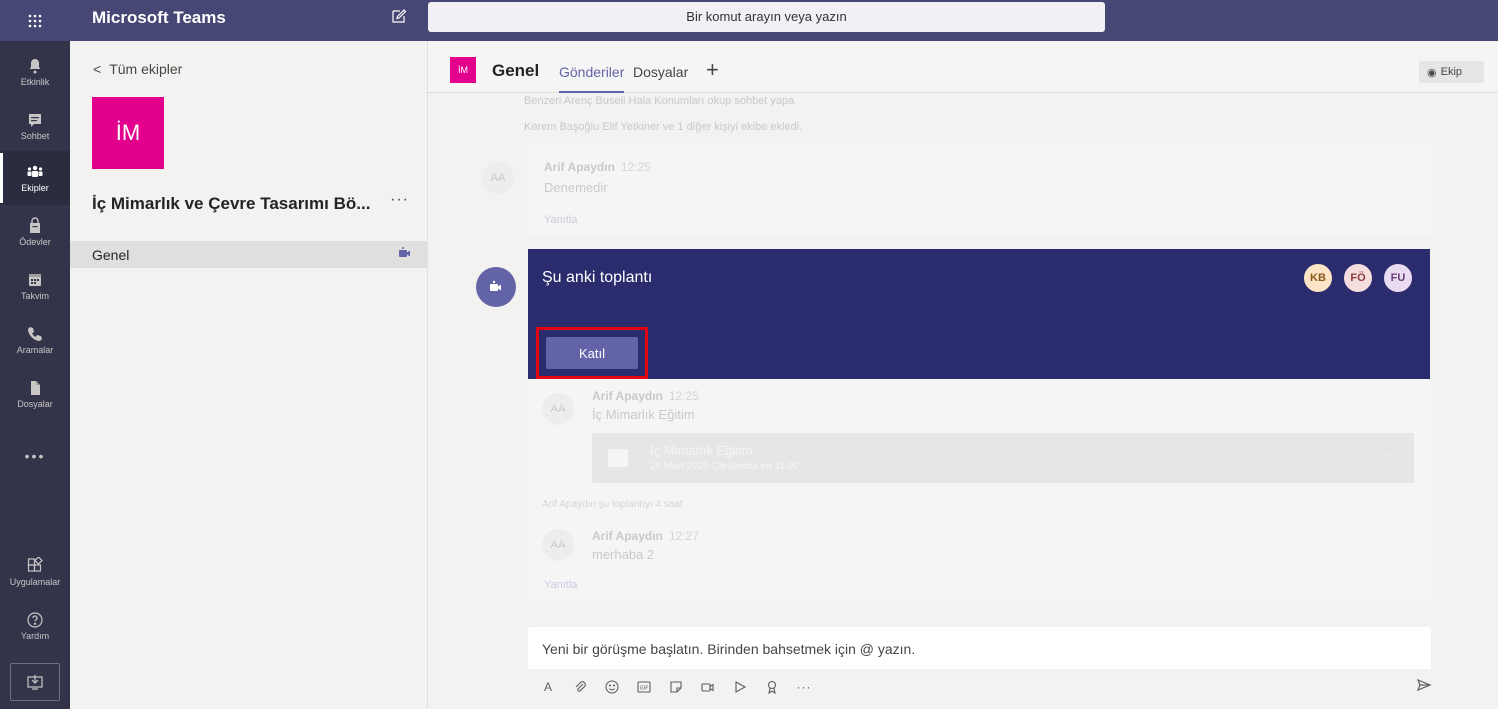  I want to click on channel-name: Genel, so click(111, 255).